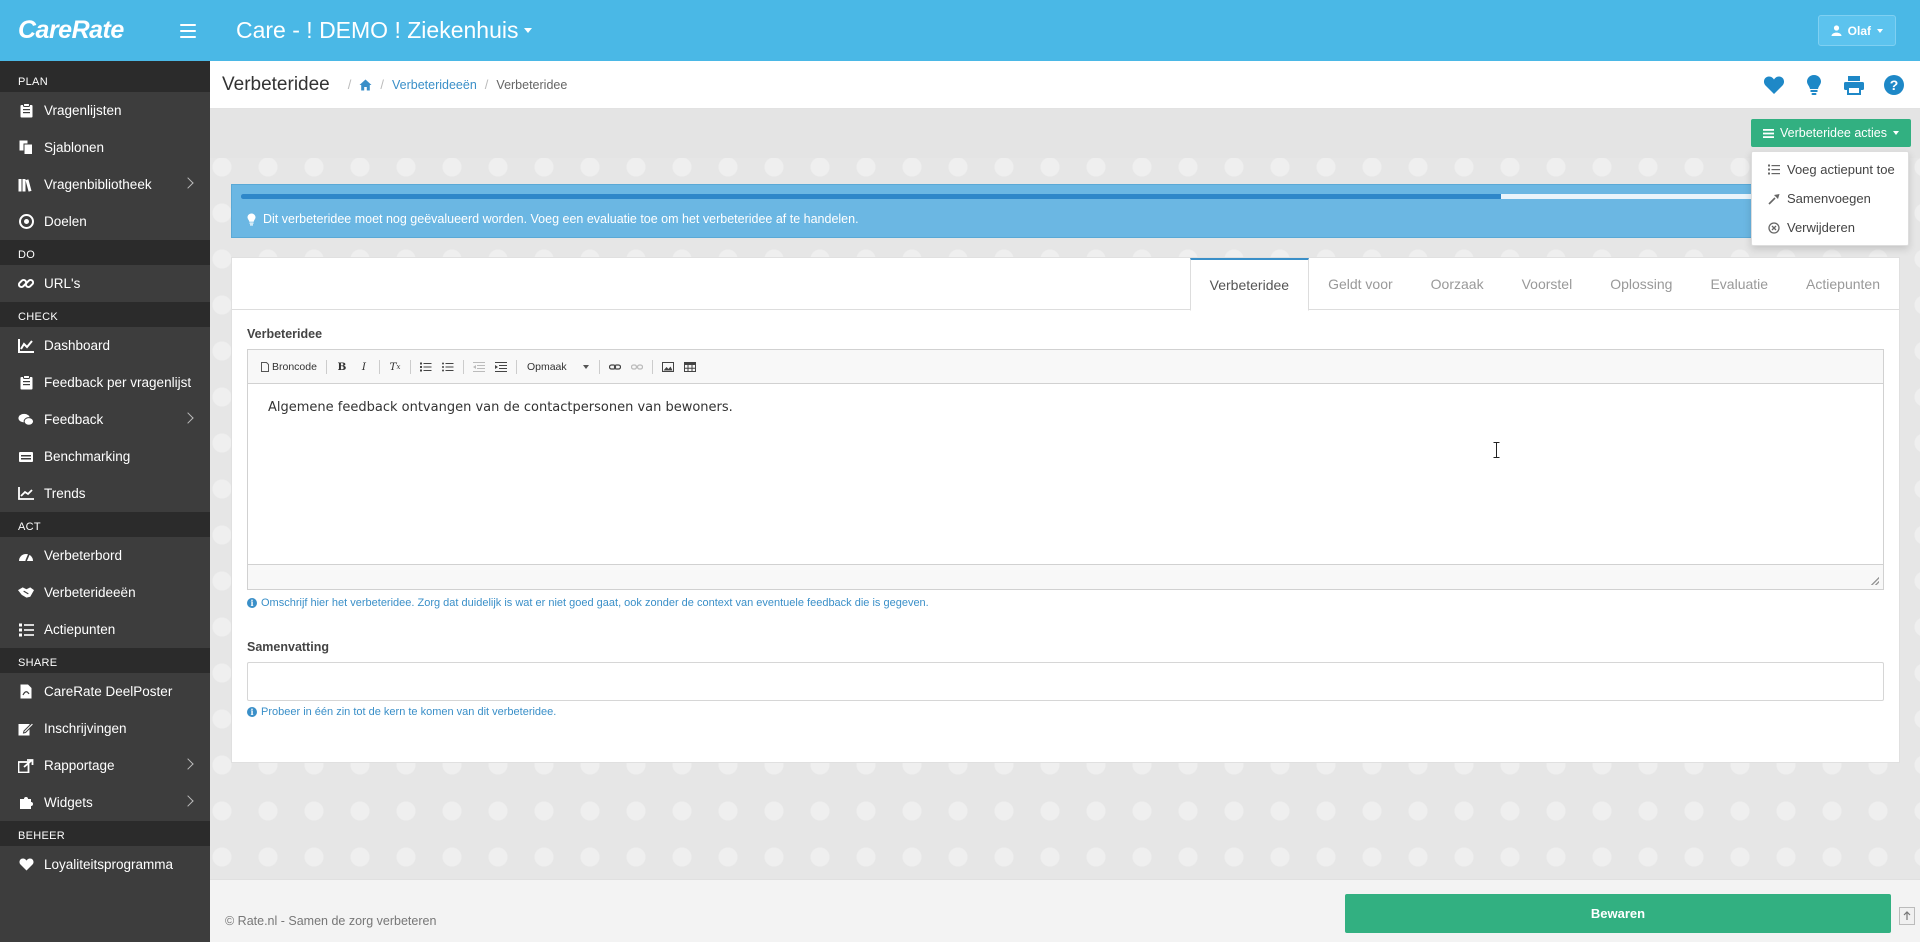 The height and width of the screenshot is (942, 1920). What do you see at coordinates (118, 382) in the screenshot?
I see `sidebar-item-label: Feedback per vragenlijst` at bounding box center [118, 382].